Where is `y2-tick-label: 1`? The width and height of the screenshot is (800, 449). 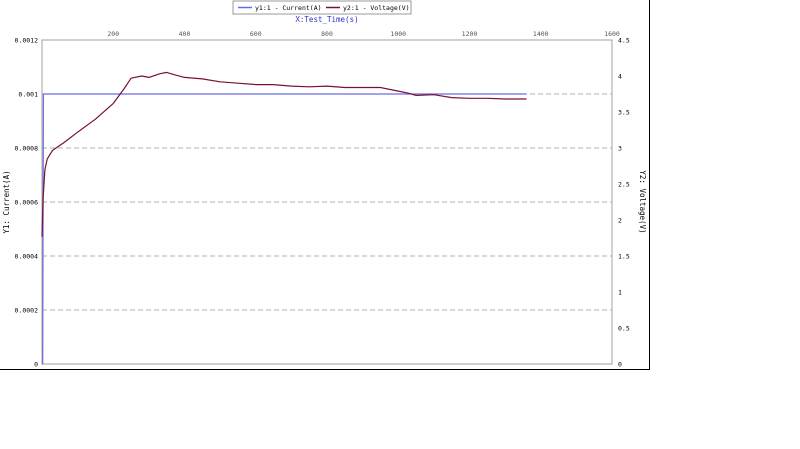
y2-tick-label: 1 is located at coordinates (620, 293).